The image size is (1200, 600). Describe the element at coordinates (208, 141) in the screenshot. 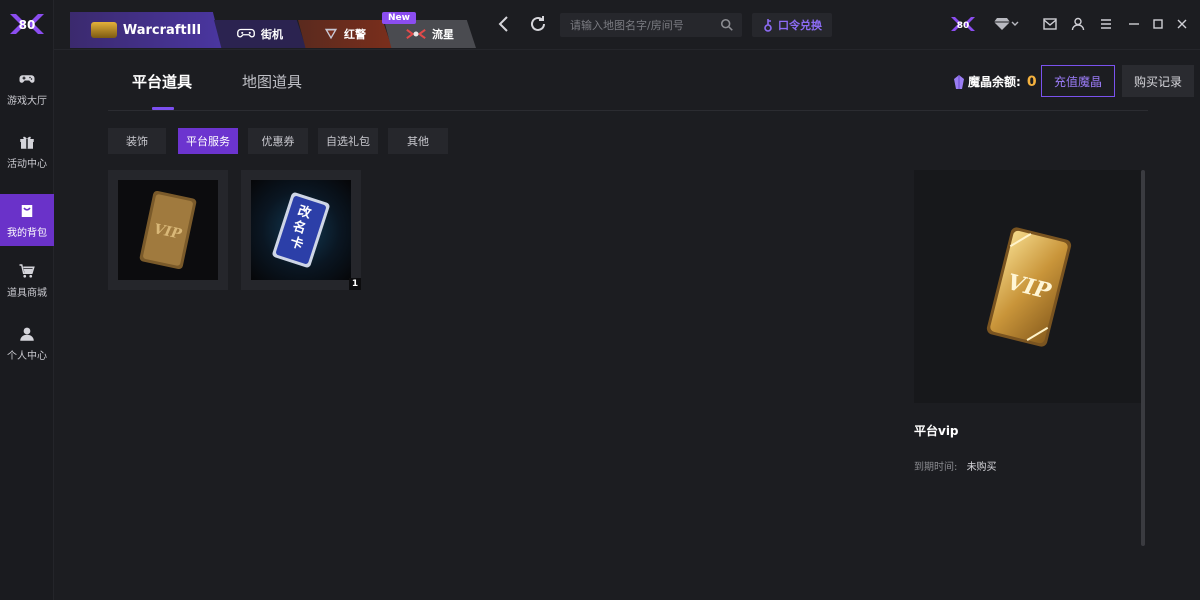

I see `subtab-platform-service: 平台服务` at that location.